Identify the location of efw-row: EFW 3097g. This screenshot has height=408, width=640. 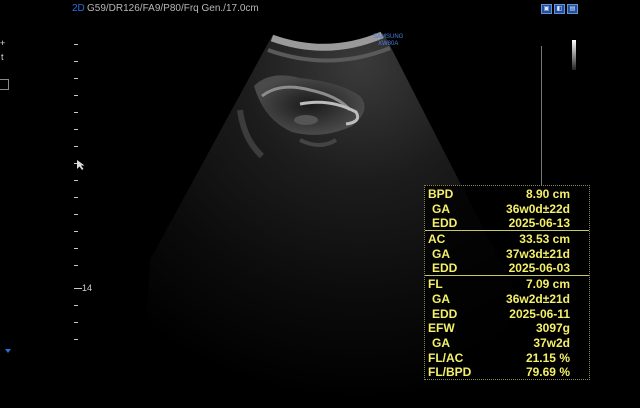
(507, 327).